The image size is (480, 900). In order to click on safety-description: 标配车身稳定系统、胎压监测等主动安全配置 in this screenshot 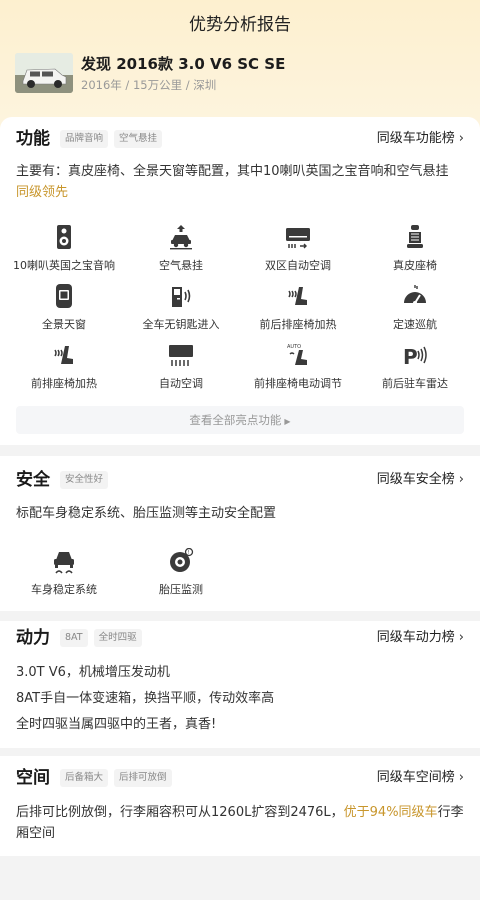, I will do `click(146, 513)`.